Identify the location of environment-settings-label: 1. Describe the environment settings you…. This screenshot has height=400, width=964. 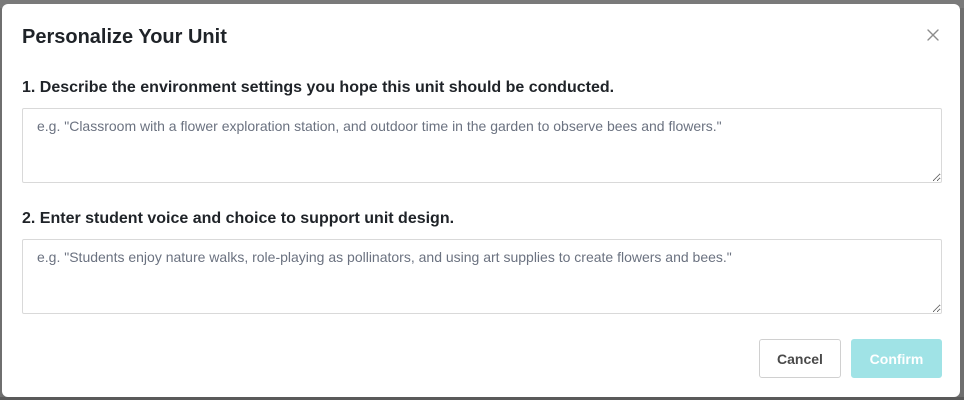
(318, 87).